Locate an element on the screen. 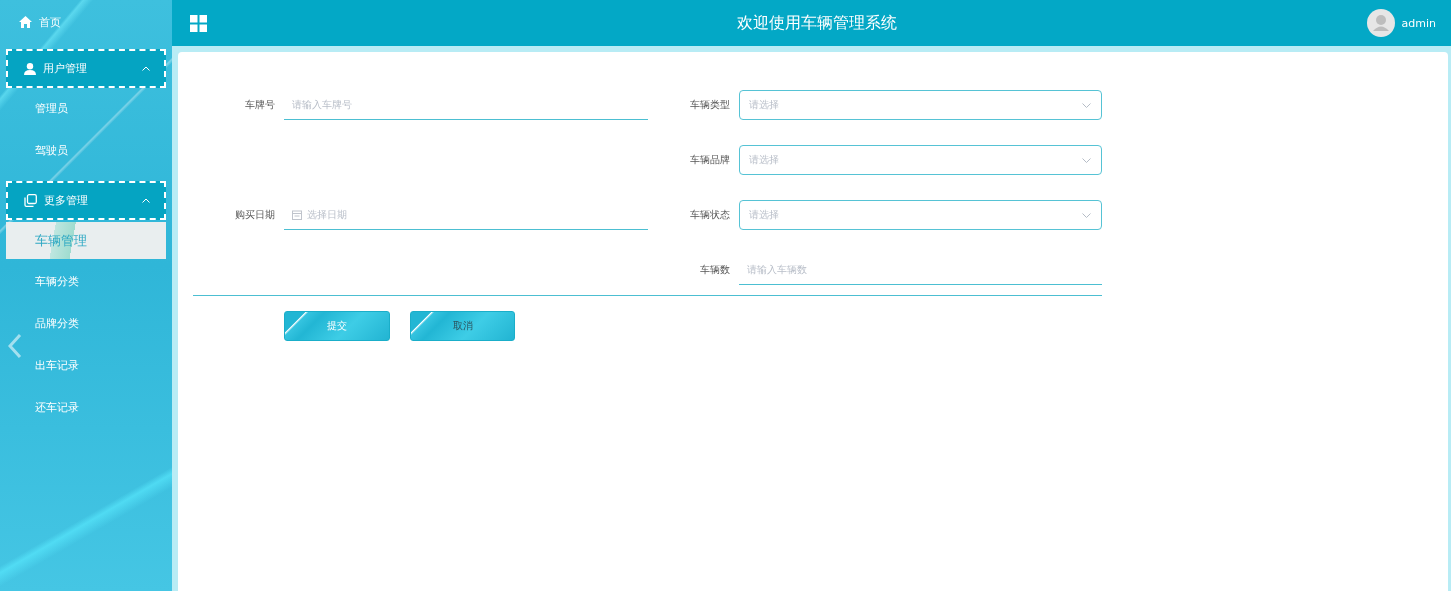 Image resolution: width=1451 pixels, height=591 pixels. submenu-item: 品牌分类 is located at coordinates (86, 324).